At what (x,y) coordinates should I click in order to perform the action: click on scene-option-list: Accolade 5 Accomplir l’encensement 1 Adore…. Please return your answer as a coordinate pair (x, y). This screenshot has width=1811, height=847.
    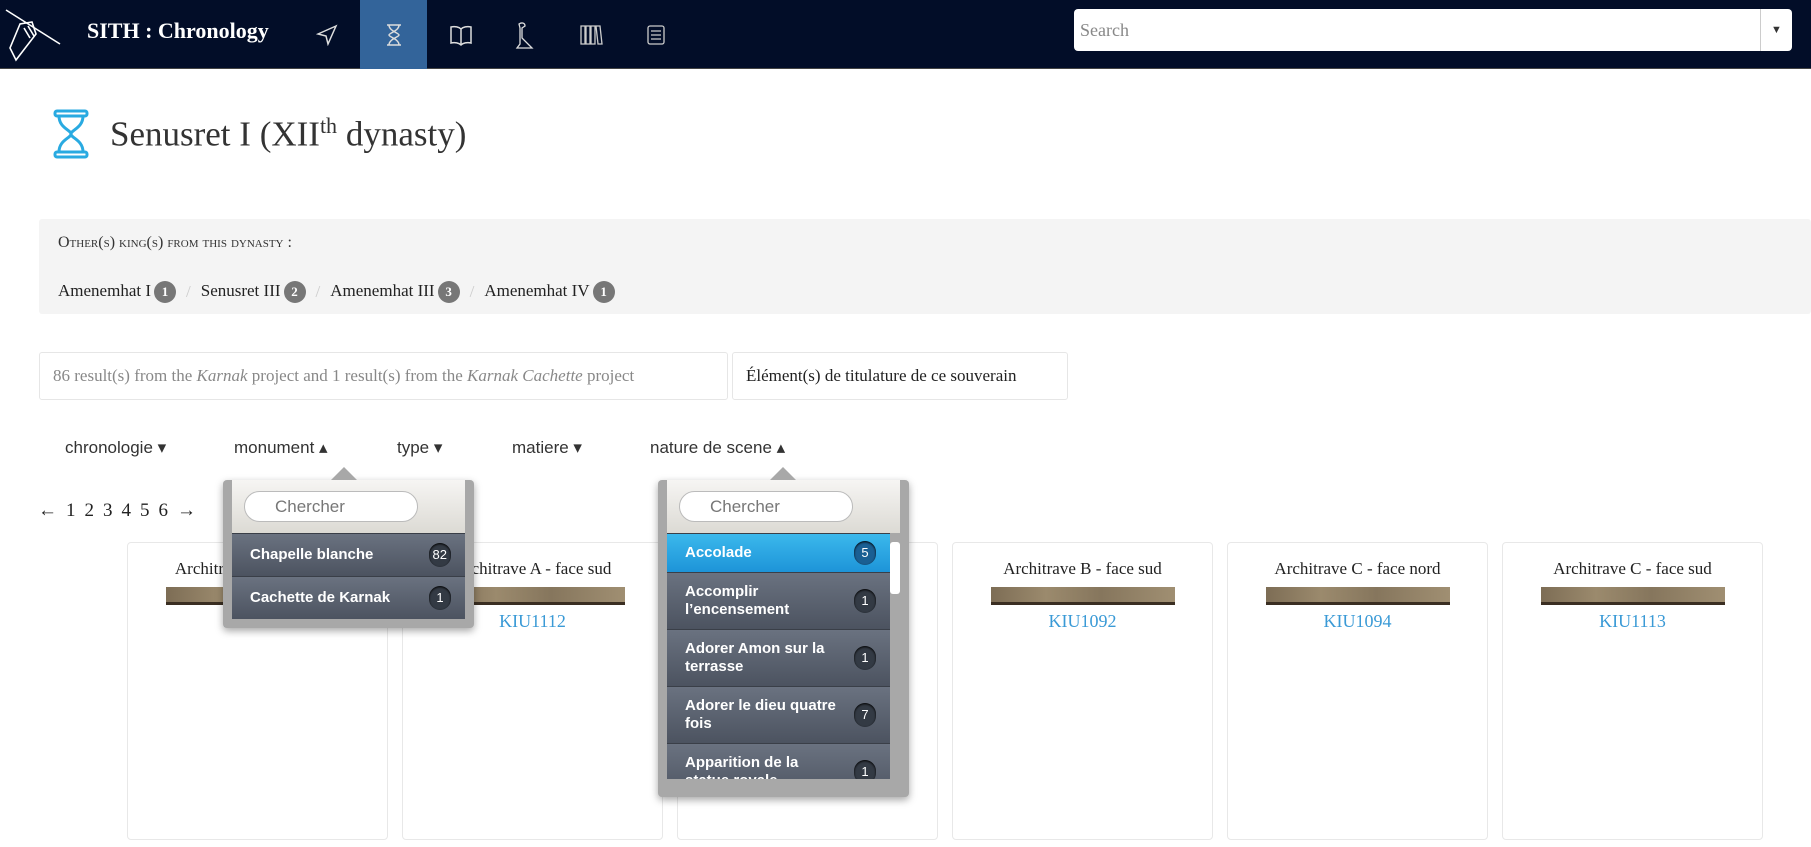
    Looking at the image, I should click on (778, 656).